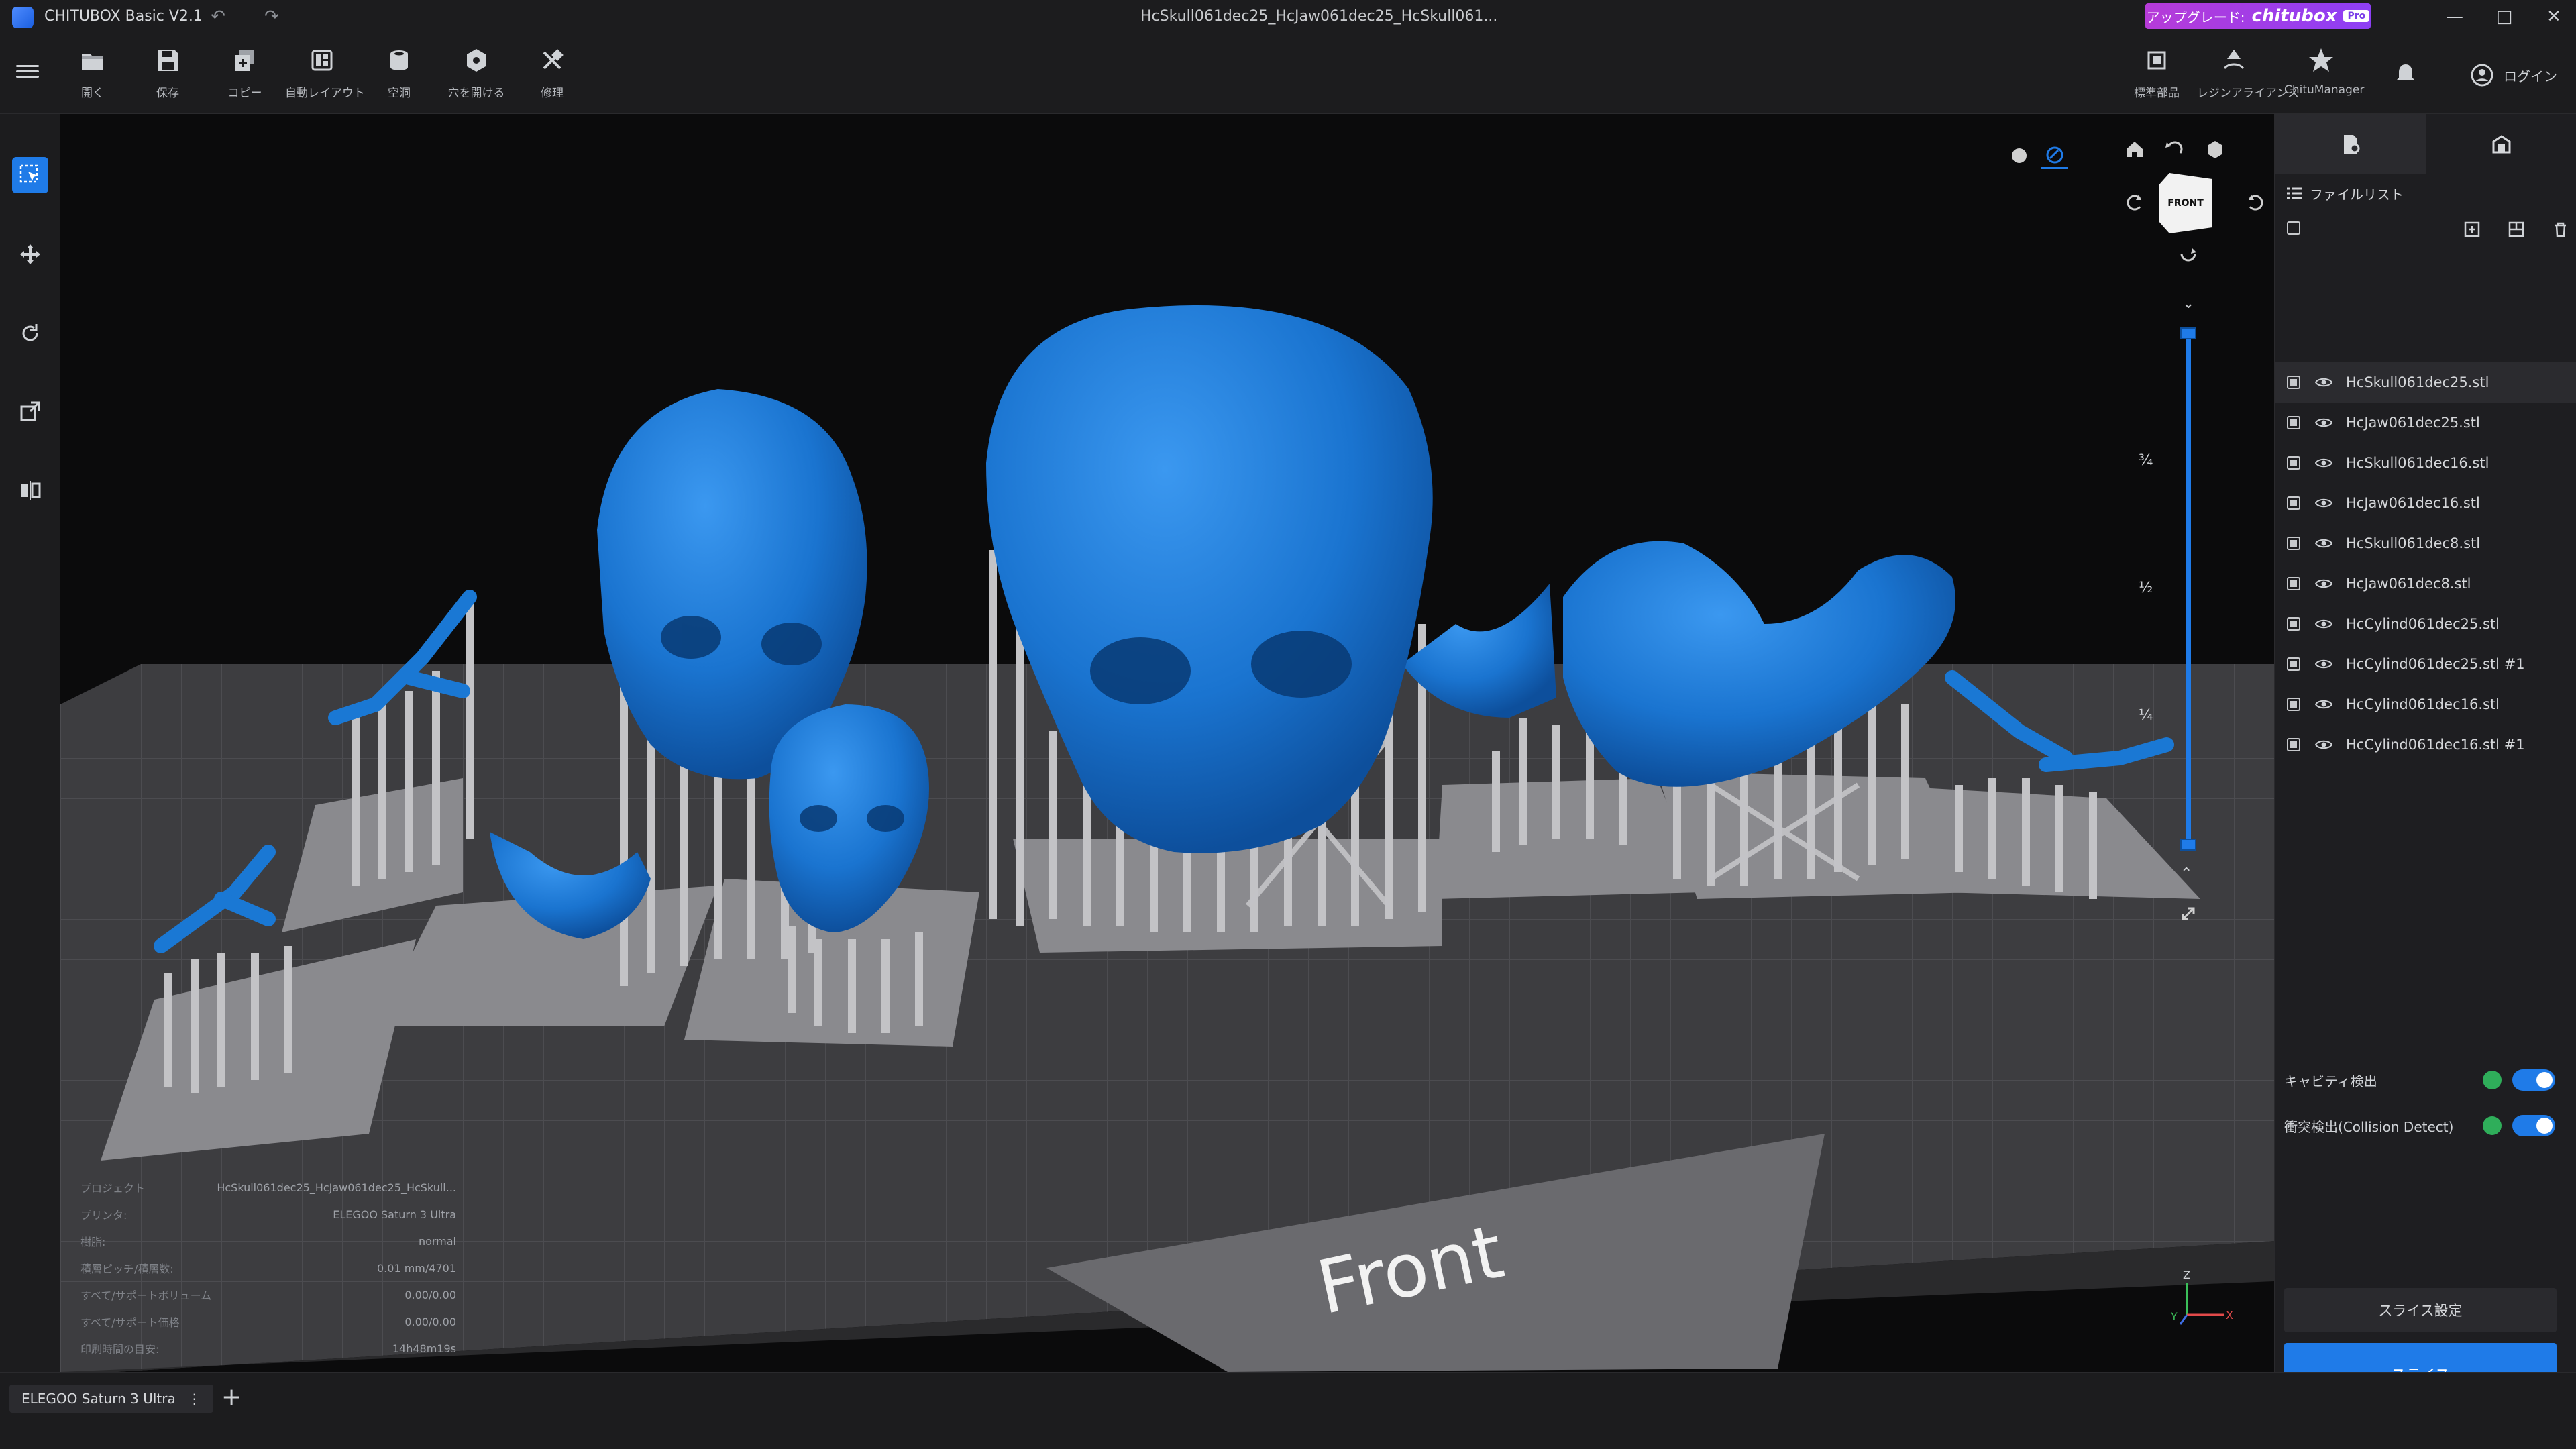  I want to click on rotate-view-left, so click(2174, 149).